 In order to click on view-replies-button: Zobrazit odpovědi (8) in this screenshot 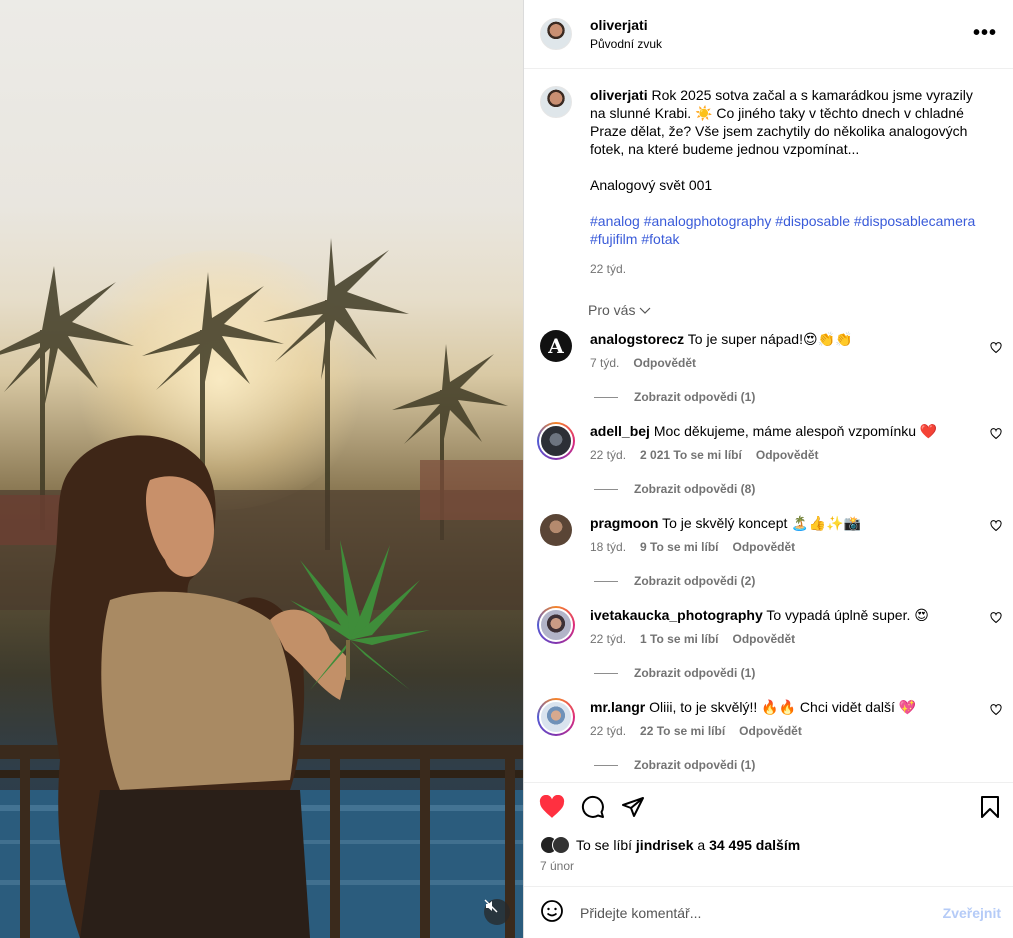, I will do `click(772, 489)`.